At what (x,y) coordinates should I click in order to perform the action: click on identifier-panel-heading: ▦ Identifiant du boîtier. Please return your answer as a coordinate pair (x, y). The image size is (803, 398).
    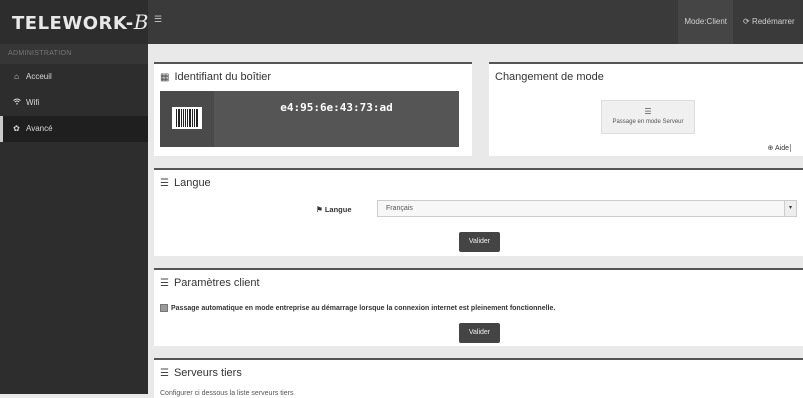
    Looking at the image, I should click on (313, 77).